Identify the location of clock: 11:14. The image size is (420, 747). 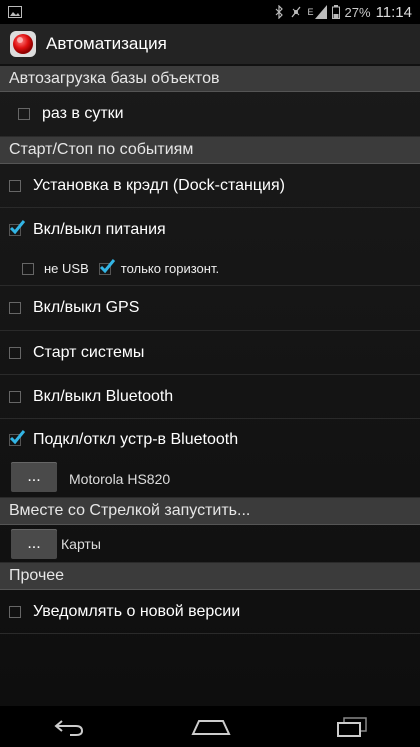
(393, 12).